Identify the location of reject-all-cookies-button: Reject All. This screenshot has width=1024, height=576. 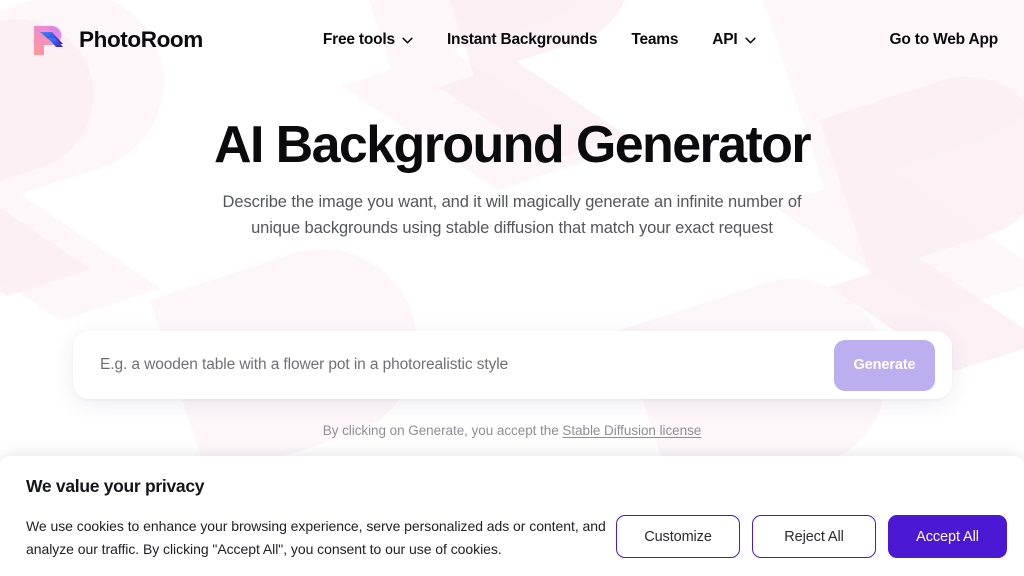
(814, 536).